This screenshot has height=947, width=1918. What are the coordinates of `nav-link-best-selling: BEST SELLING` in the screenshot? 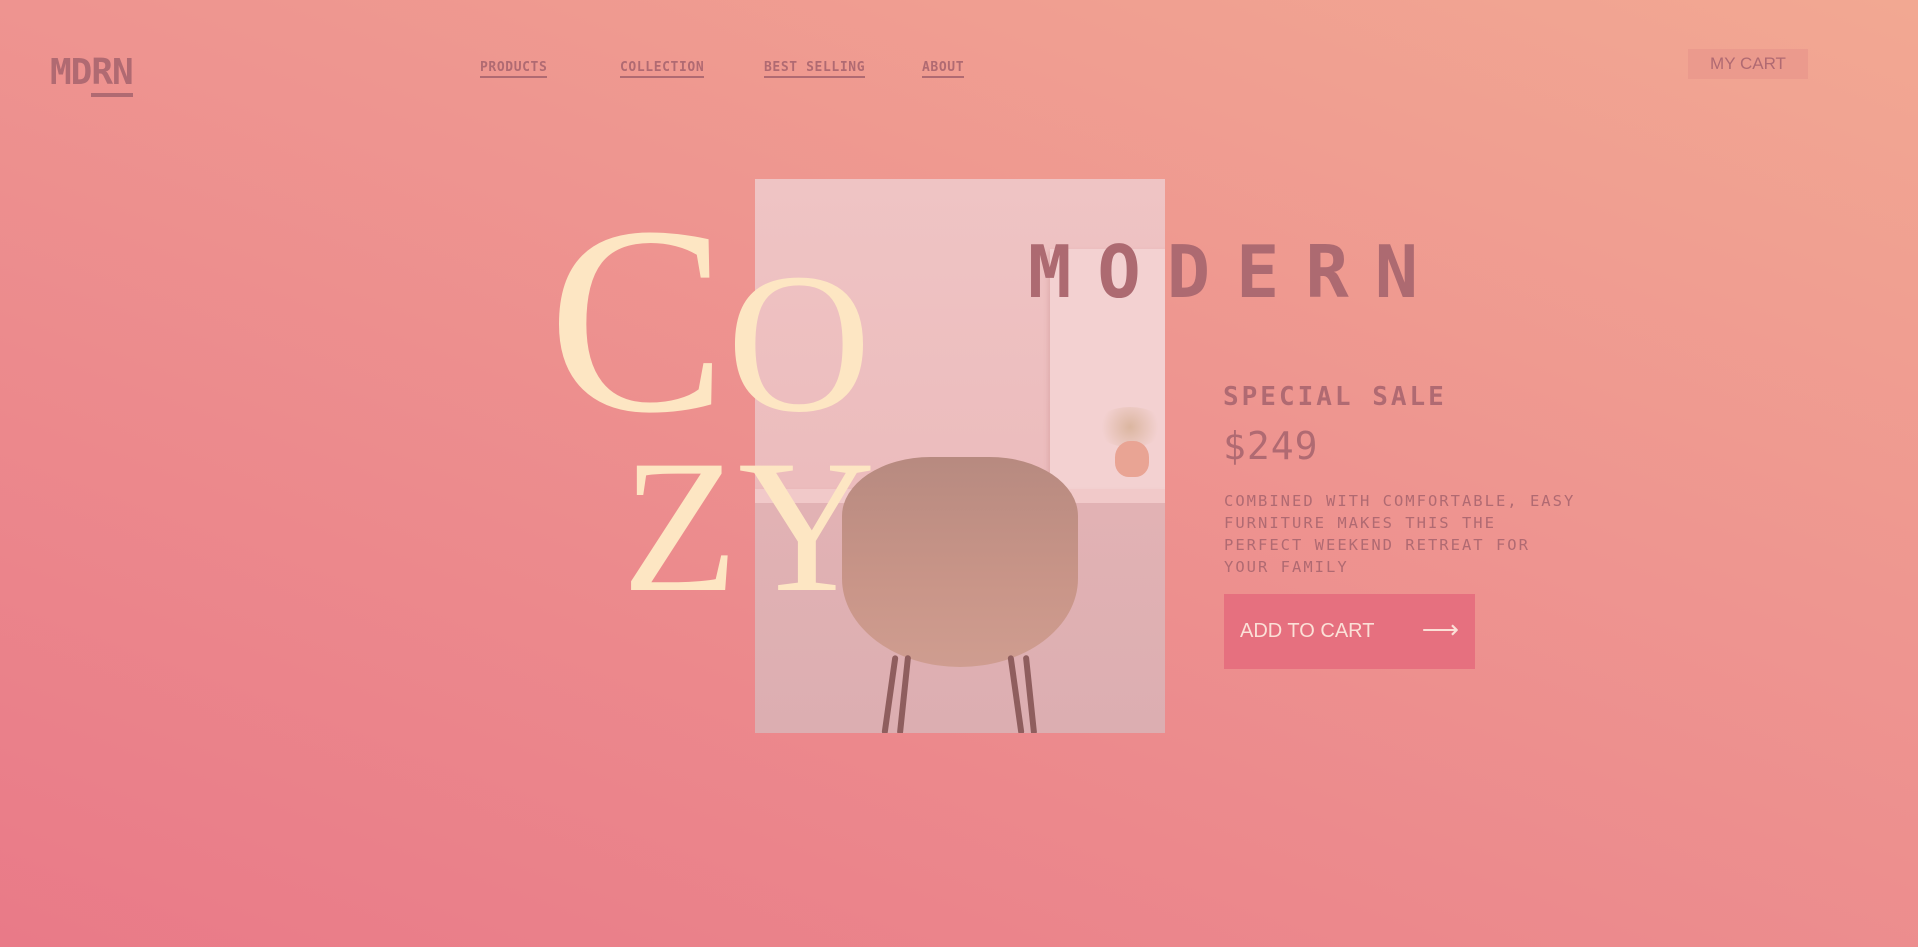 It's located at (815, 69).